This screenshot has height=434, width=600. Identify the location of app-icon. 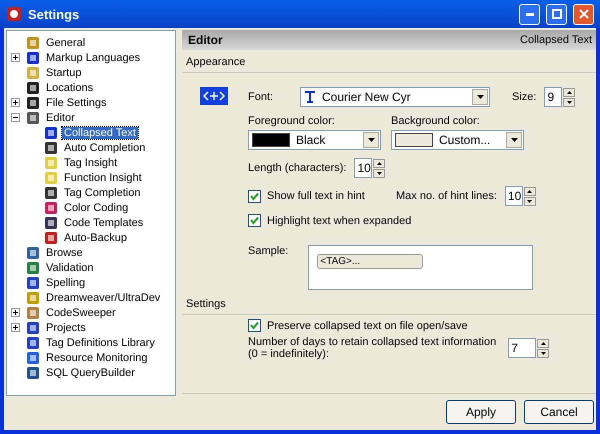
(14, 14).